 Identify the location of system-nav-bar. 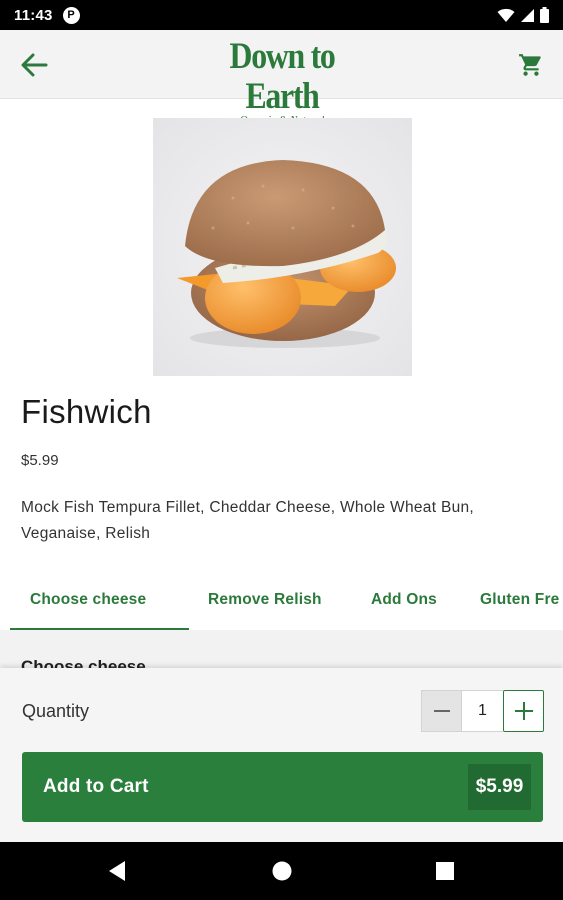
(281, 871).